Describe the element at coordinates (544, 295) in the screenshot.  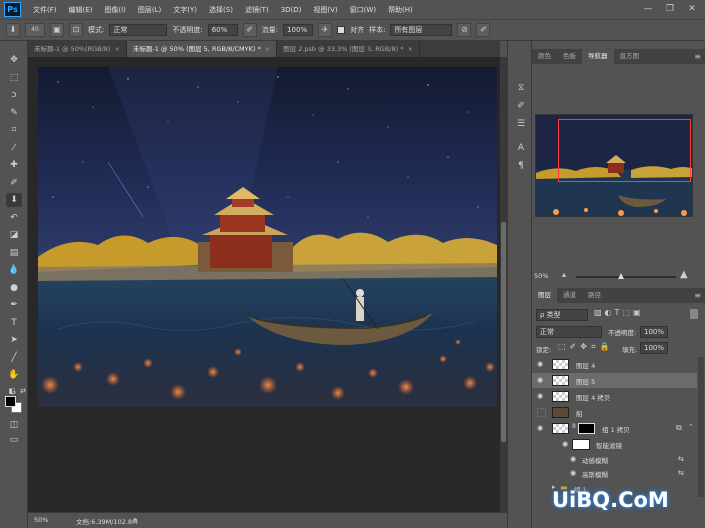
I see `tab-layers: 图层` at that location.